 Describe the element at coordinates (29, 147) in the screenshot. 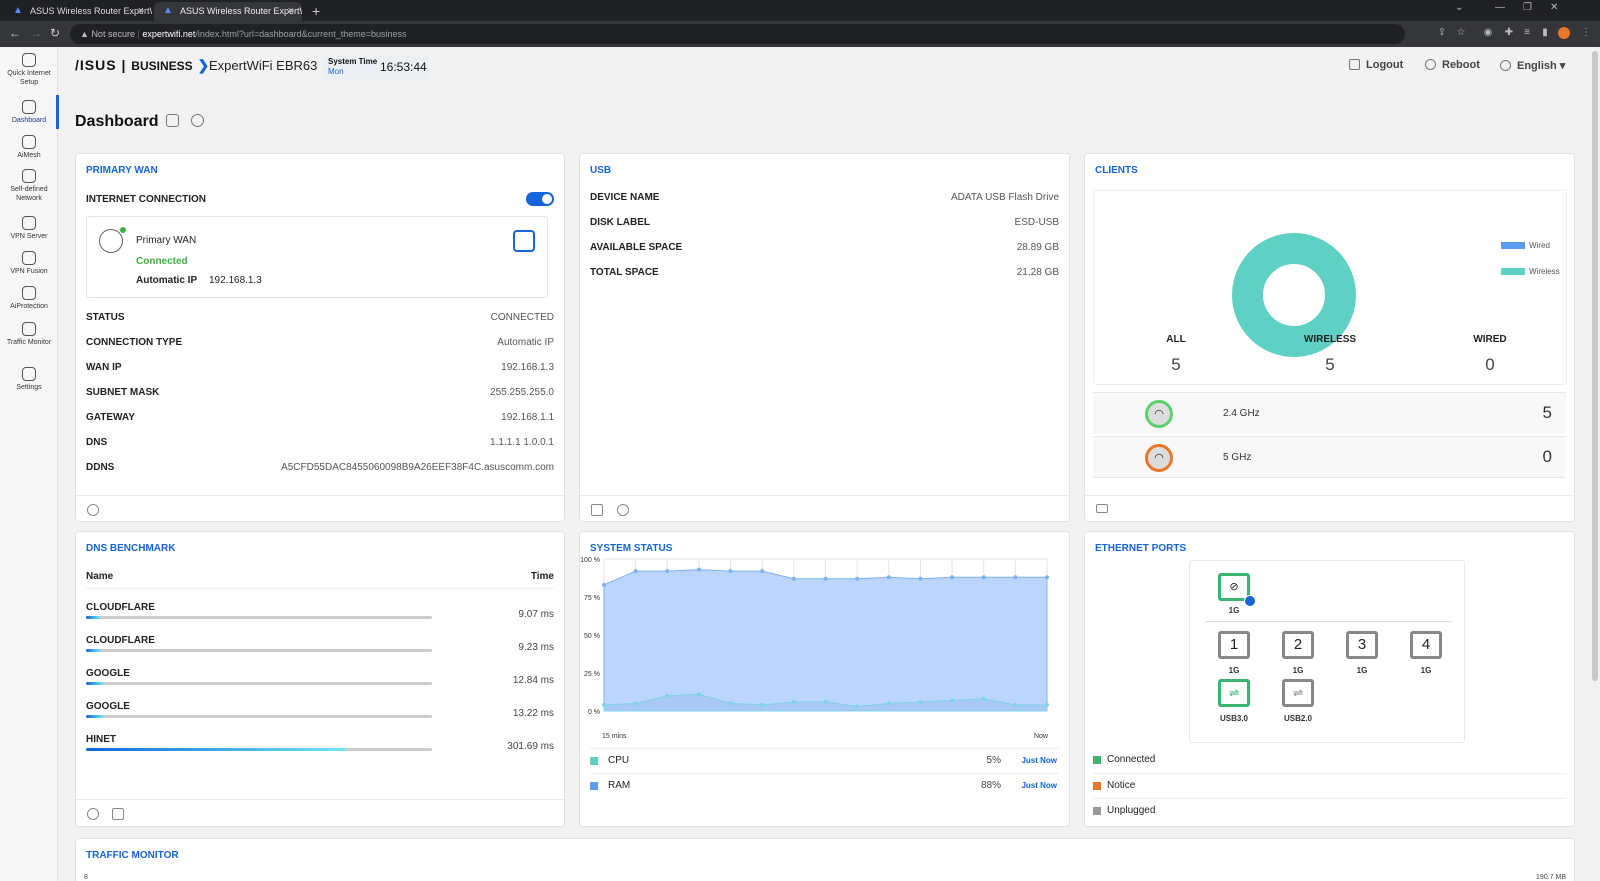

I see `sidebar-item-aimesh: AiMesh` at that location.